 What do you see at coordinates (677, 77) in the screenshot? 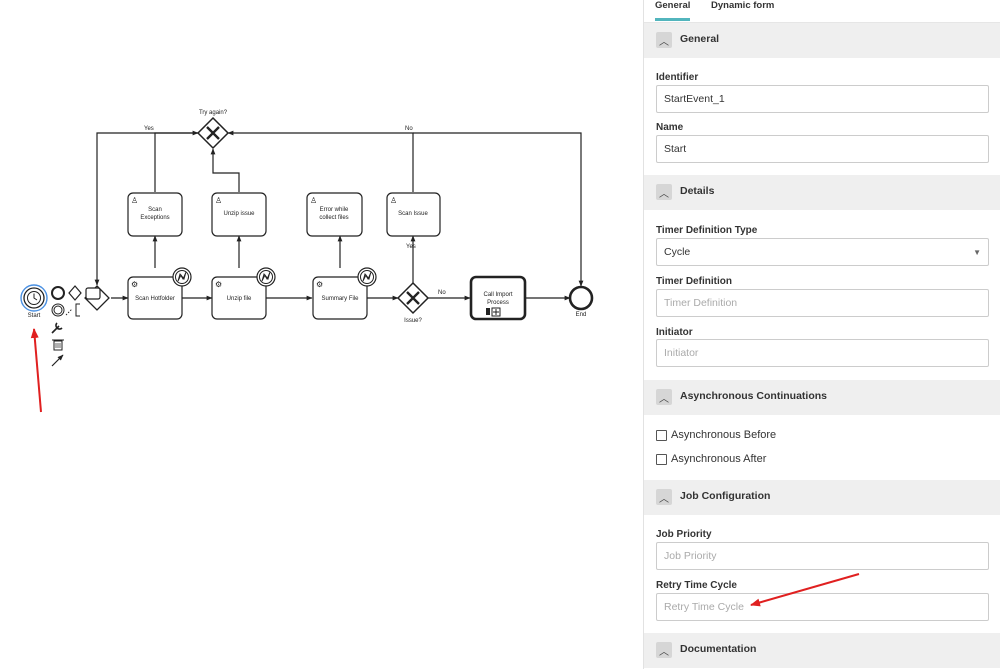
I see `identifier-label: Identifier` at bounding box center [677, 77].